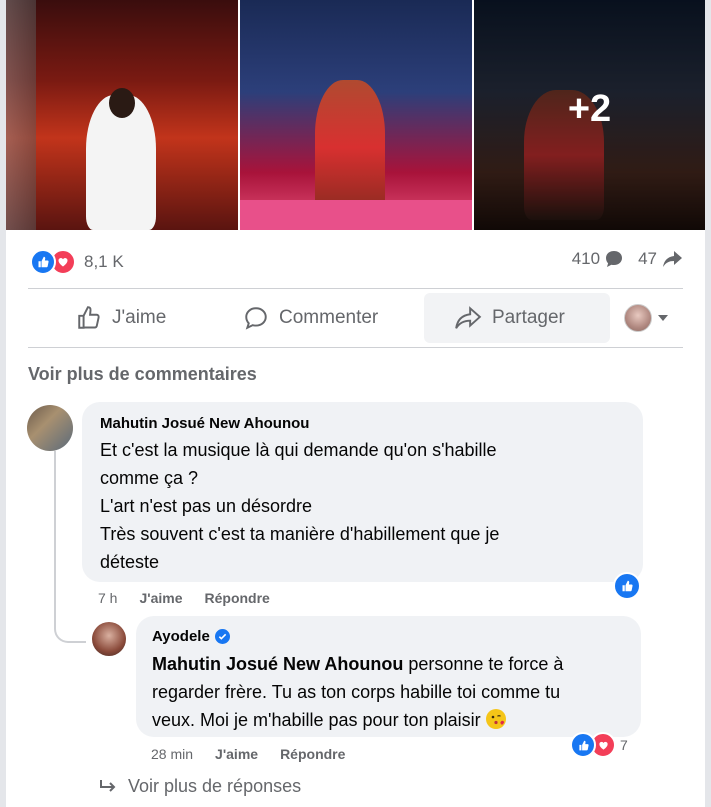  I want to click on reply-author-row: Ayodele, so click(191, 636).